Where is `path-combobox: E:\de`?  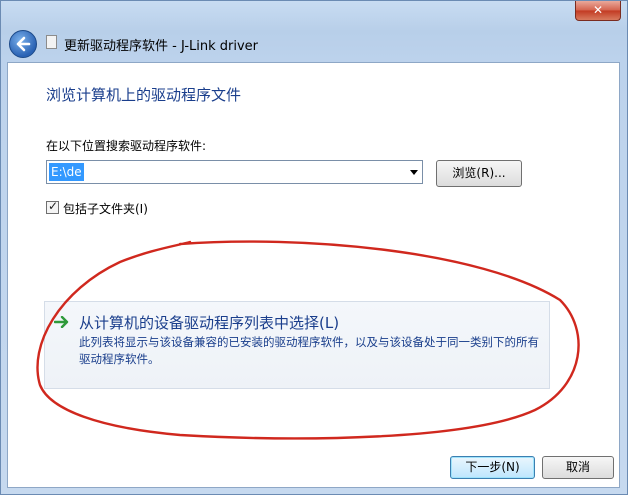 path-combobox: E:\de is located at coordinates (234, 172).